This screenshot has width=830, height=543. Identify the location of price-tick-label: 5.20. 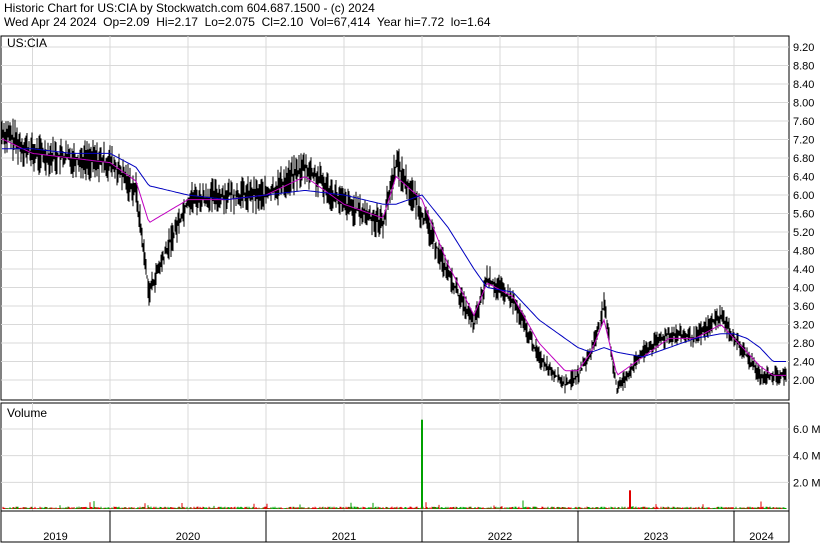
(803, 233).